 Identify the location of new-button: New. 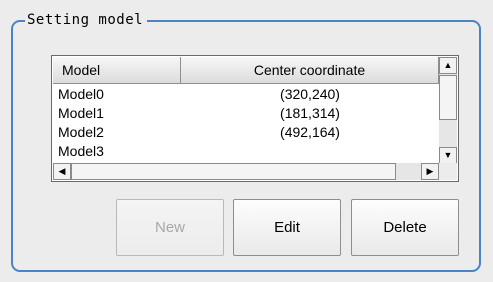
(170, 227).